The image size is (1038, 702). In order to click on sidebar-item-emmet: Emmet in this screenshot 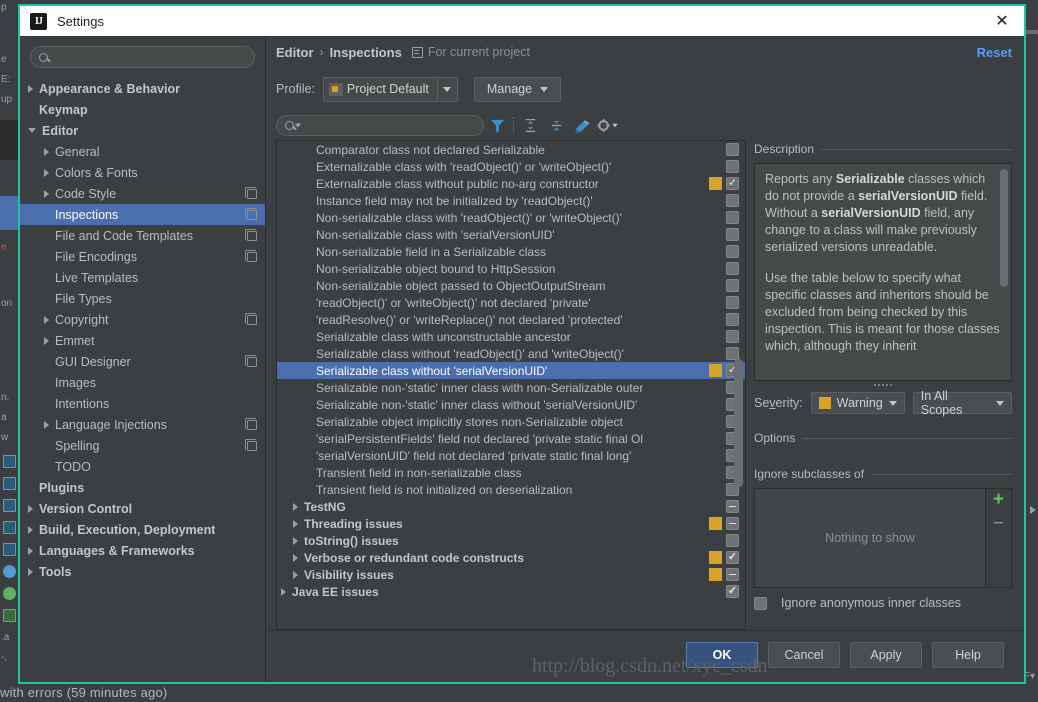, I will do `click(142, 340)`.